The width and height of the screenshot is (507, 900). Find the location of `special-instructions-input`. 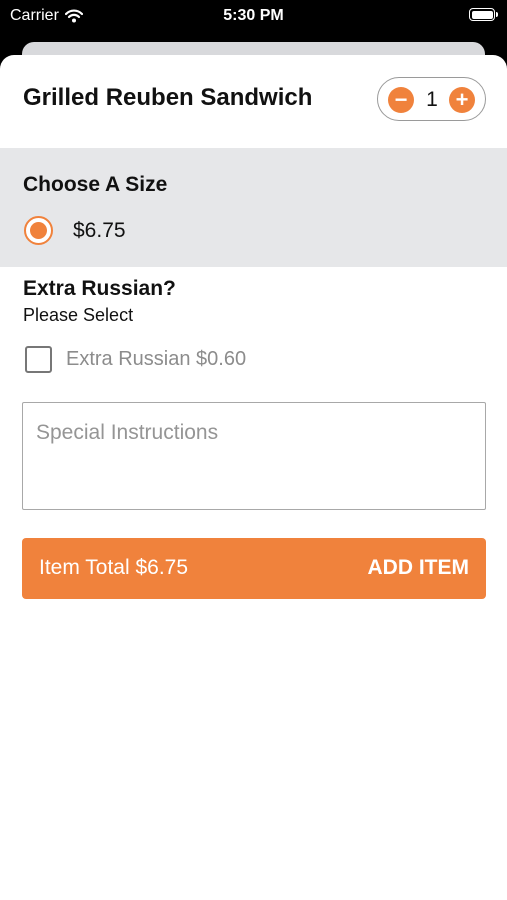

special-instructions-input is located at coordinates (254, 456).